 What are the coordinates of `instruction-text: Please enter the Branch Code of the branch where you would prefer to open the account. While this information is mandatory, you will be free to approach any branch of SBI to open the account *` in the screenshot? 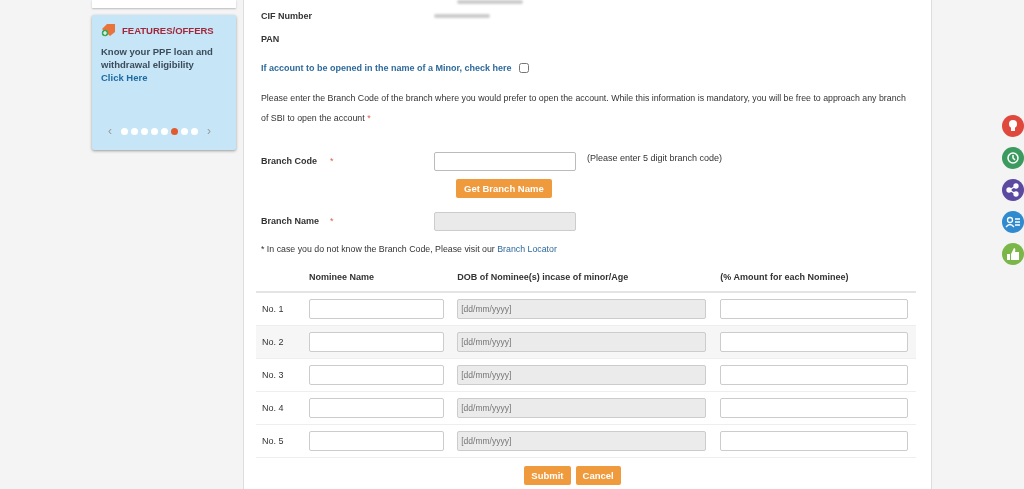 It's located at (584, 108).